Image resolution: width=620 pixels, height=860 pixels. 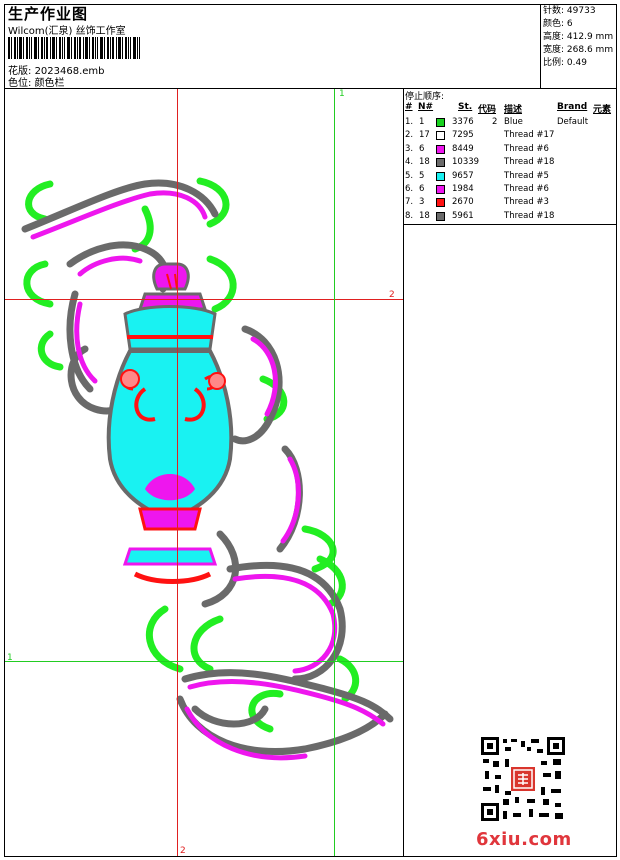 I want to click on table-row: 4. 18 10339 Thread #18, so click(x=511, y=162).